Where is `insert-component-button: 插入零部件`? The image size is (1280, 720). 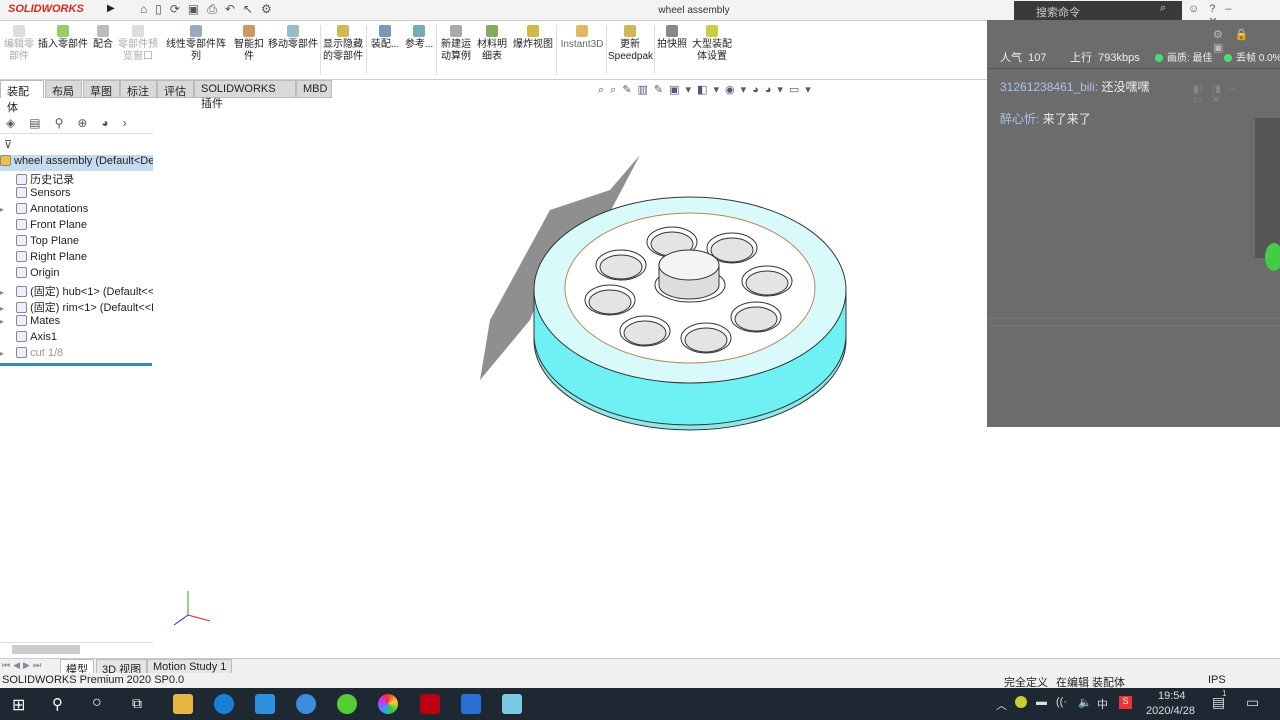 insert-component-button: 插入零部件 is located at coordinates (63, 38).